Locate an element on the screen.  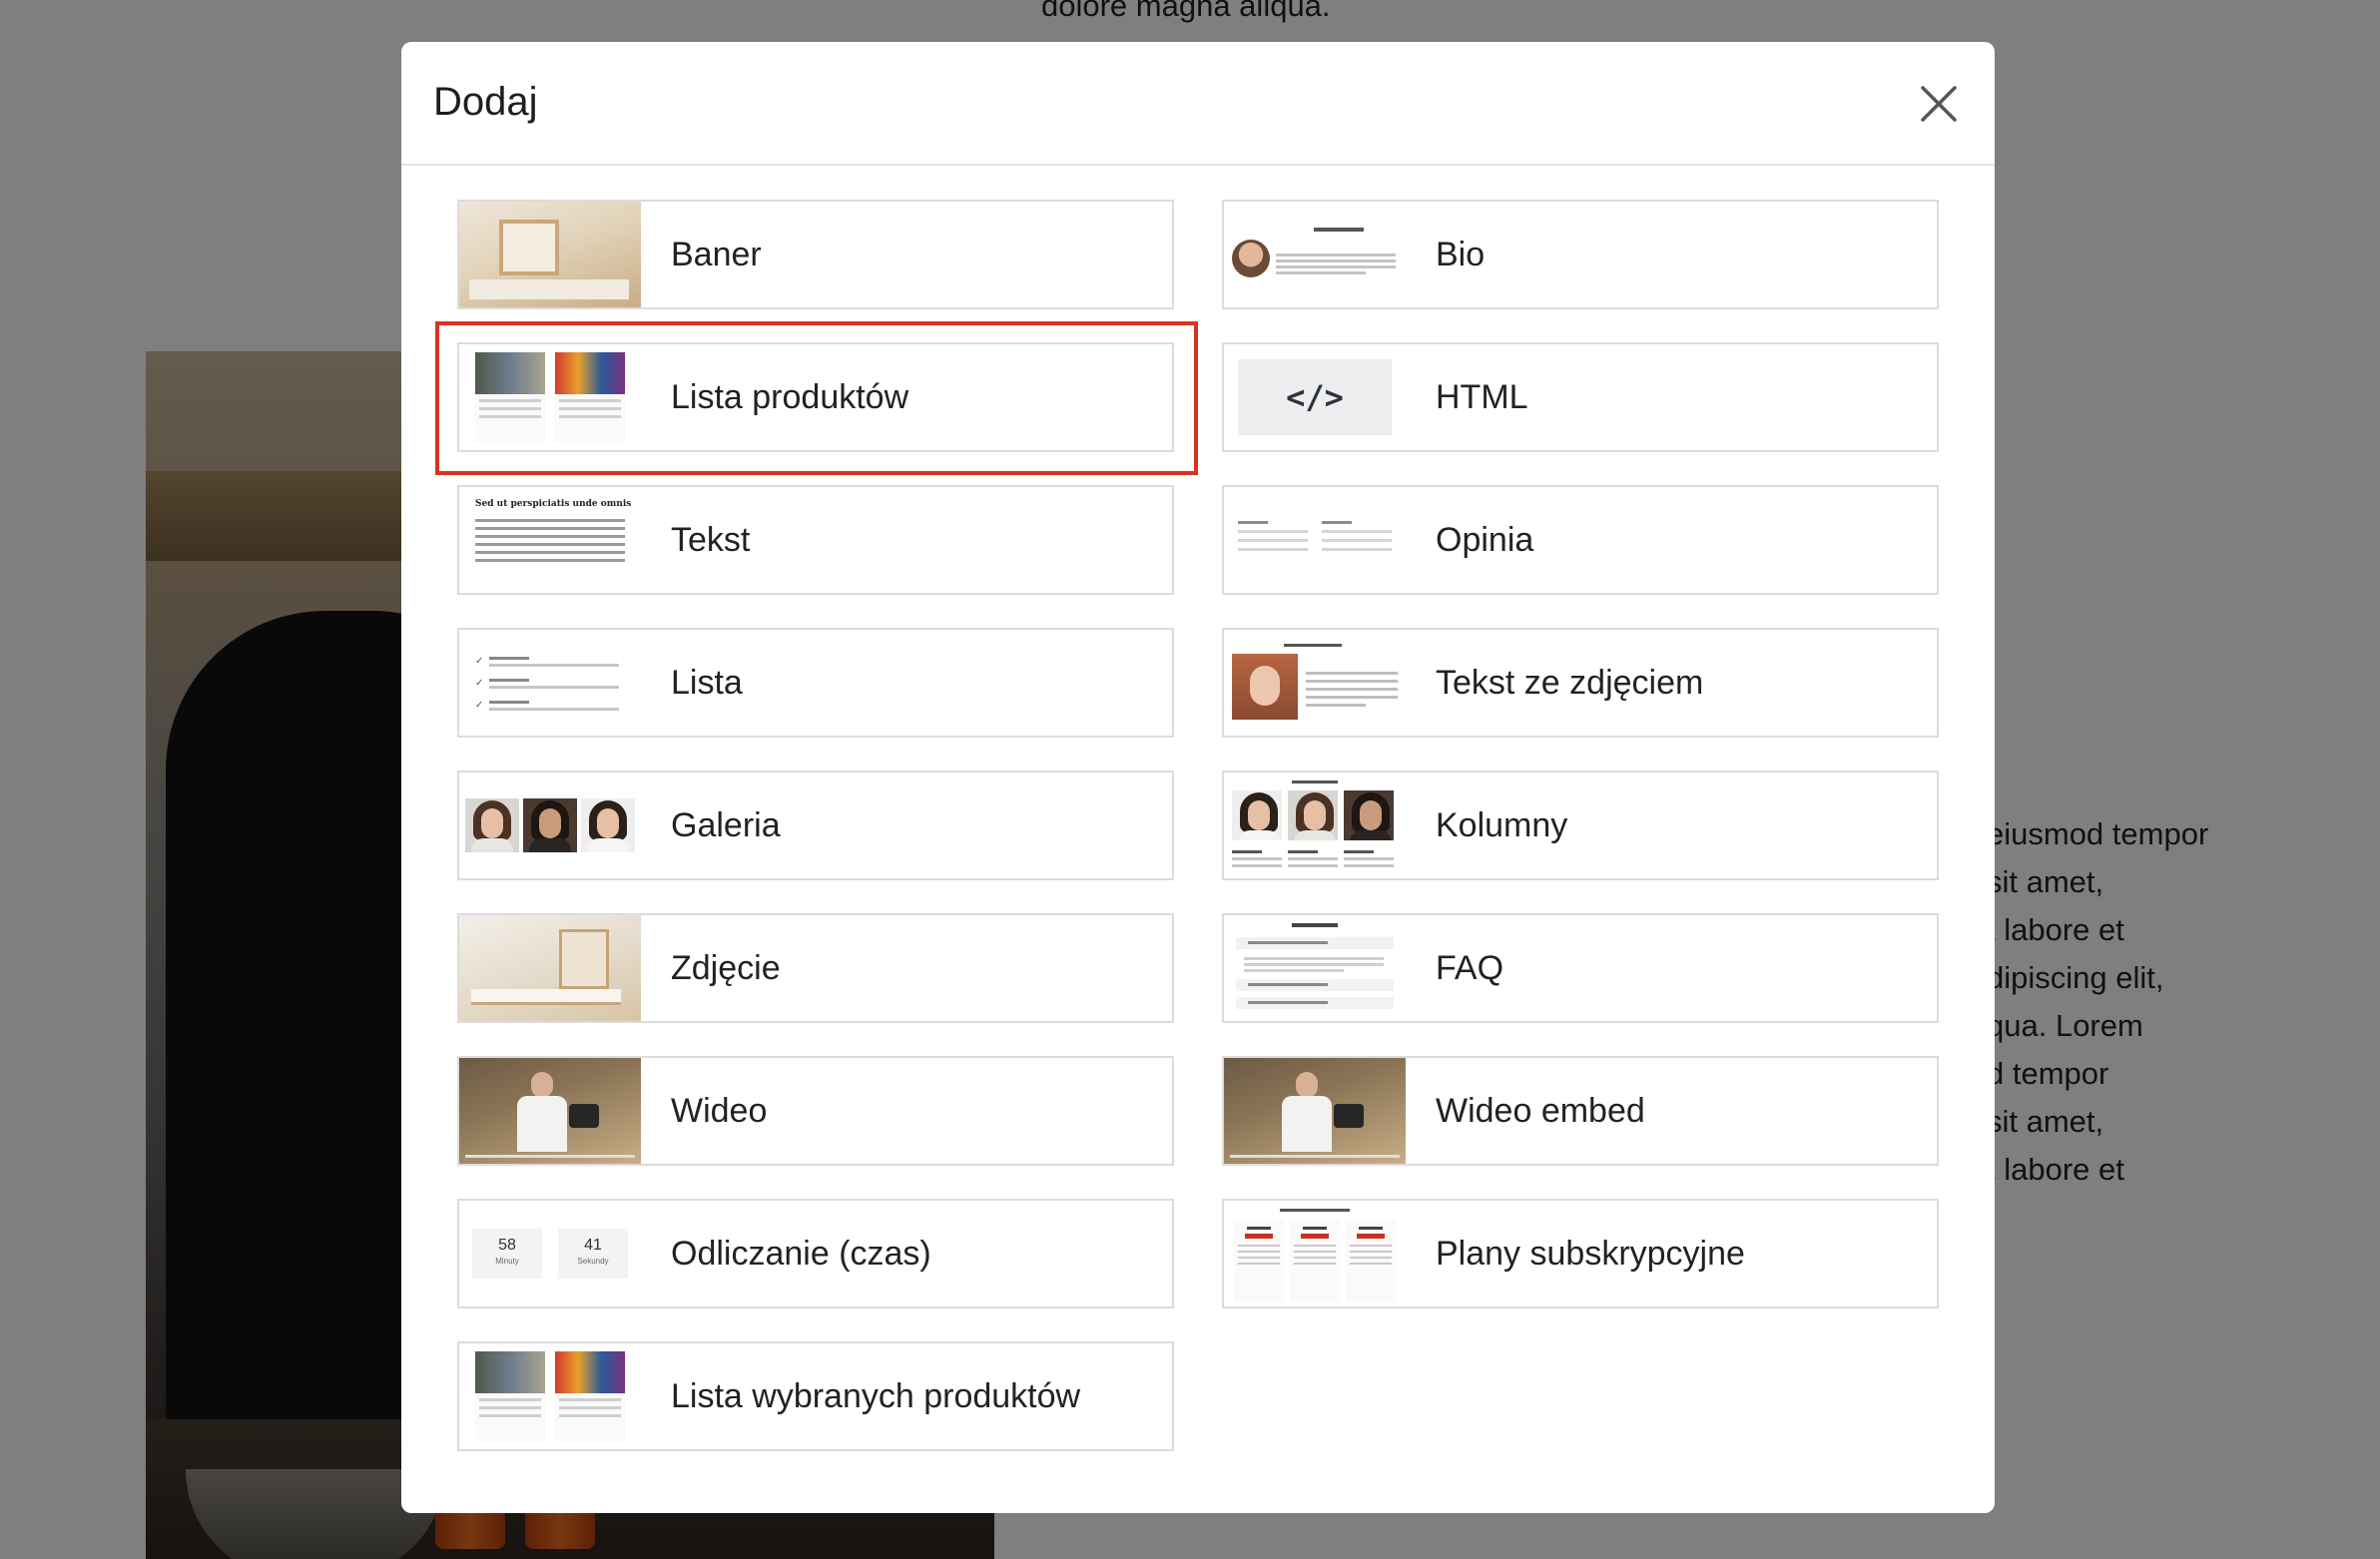
text-image-thumbnail is located at coordinates (1315, 683).